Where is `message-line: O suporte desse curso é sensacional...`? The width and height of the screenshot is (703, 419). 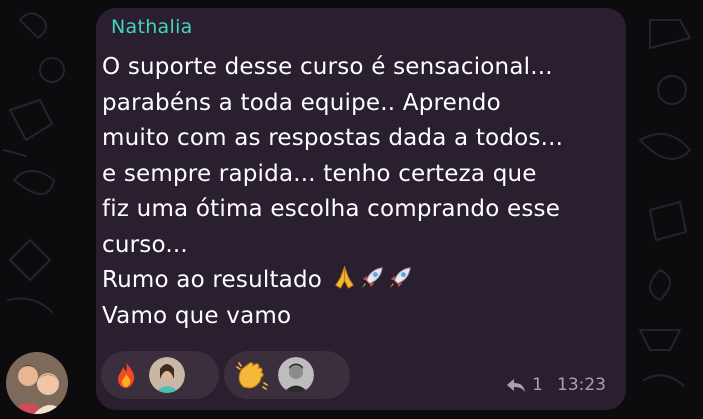 message-line: O suporte desse curso é sensacional... is located at coordinates (327, 67).